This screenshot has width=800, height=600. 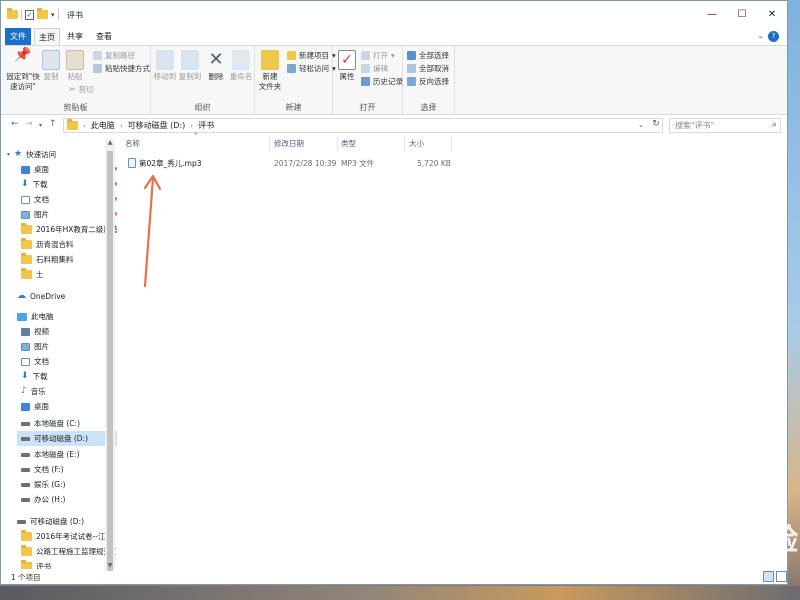 I want to click on desktop-background-strip, so click(x=400, y=593).